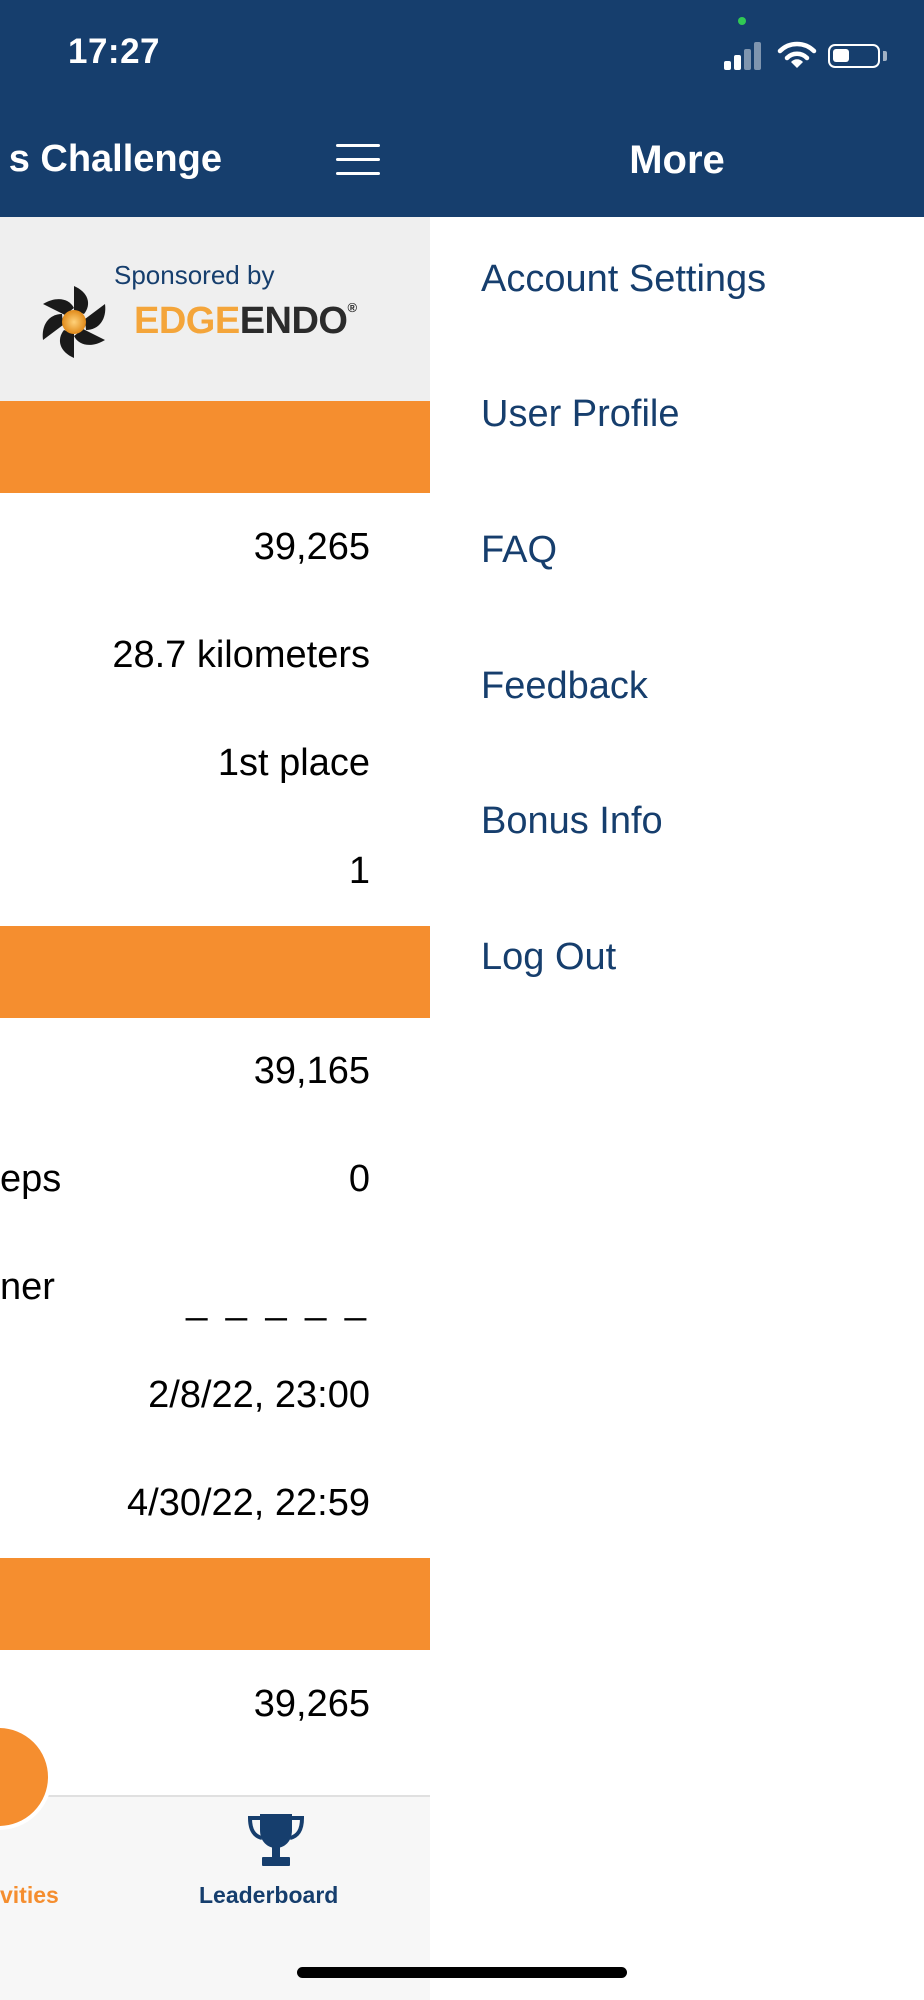 The height and width of the screenshot is (2000, 924). Describe the element at coordinates (462, 1972) in the screenshot. I see `home-indicator` at that location.